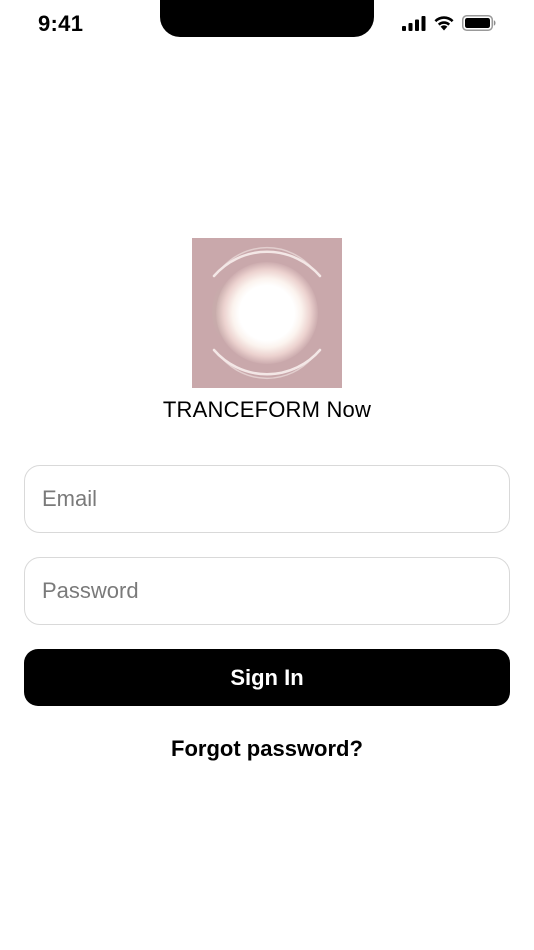  Describe the element at coordinates (267, 677) in the screenshot. I see `sign-in-button: Sign In` at that location.